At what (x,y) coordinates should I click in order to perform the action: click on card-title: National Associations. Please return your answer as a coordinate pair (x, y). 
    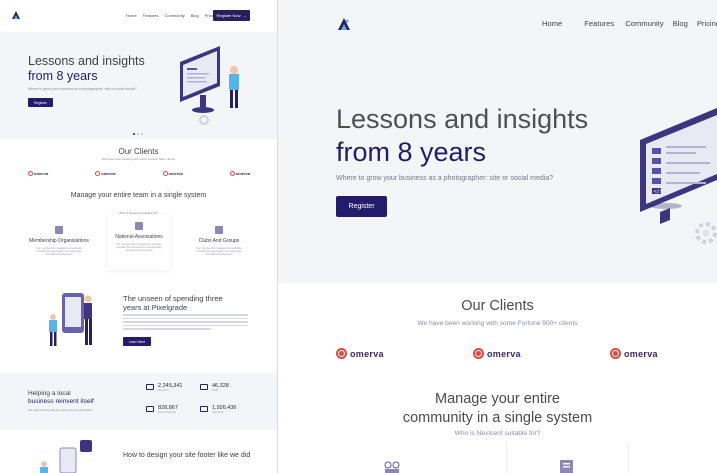
    Looking at the image, I should click on (139, 237).